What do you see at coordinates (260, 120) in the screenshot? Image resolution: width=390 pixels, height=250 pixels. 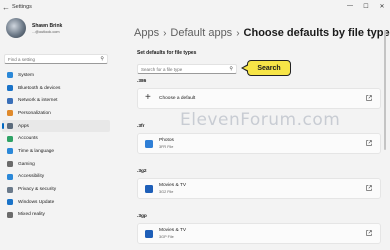 I see `watermark: ElevenForum.com` at bounding box center [260, 120].